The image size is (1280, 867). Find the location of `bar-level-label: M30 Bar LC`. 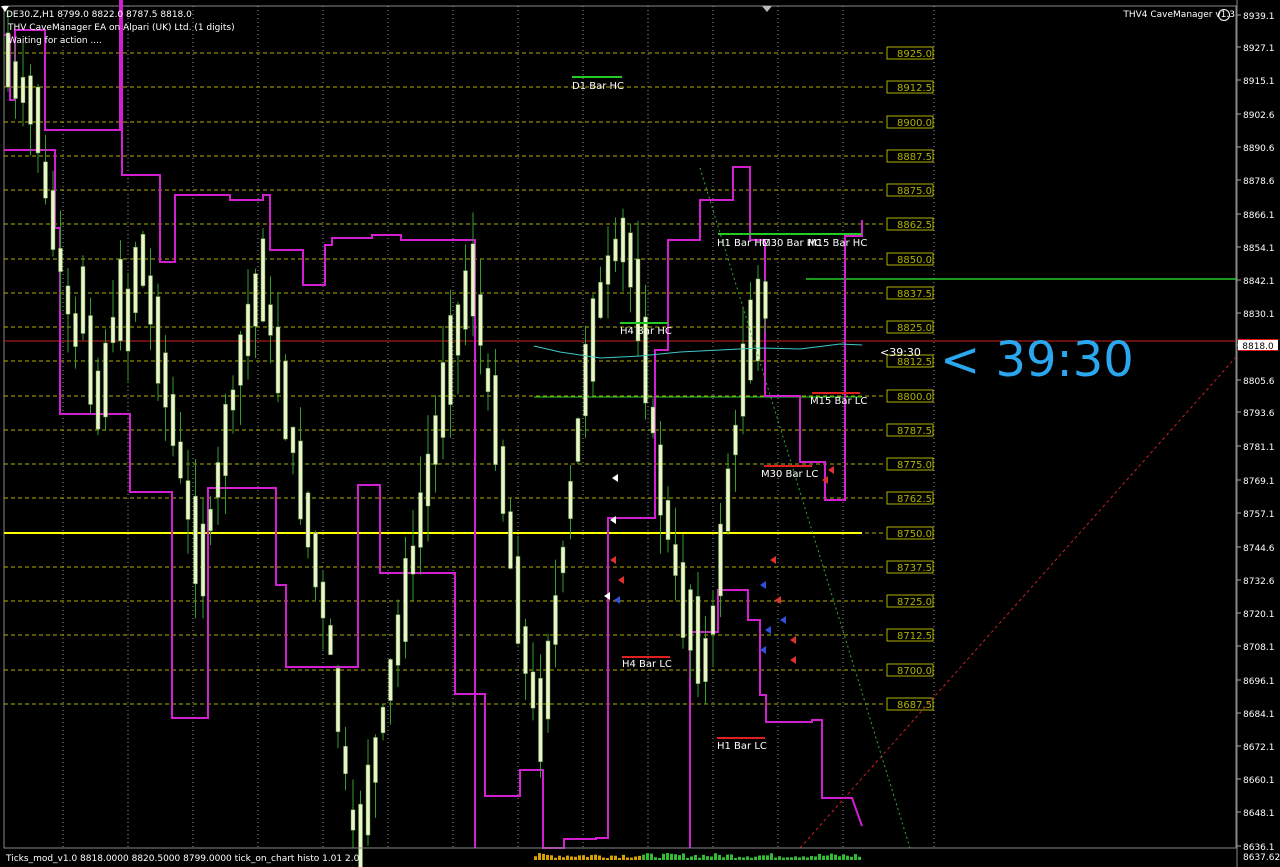

bar-level-label: M30 Bar LC is located at coordinates (789, 474).